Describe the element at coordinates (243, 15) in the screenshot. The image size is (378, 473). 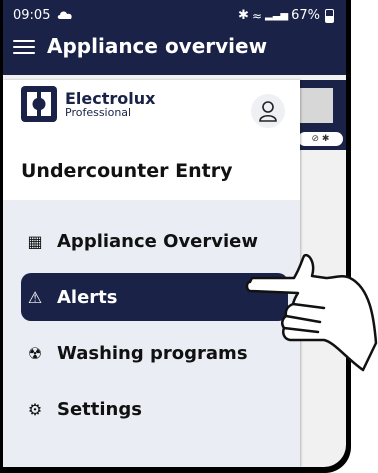
I see `bluetooth-icon: ✱` at that location.